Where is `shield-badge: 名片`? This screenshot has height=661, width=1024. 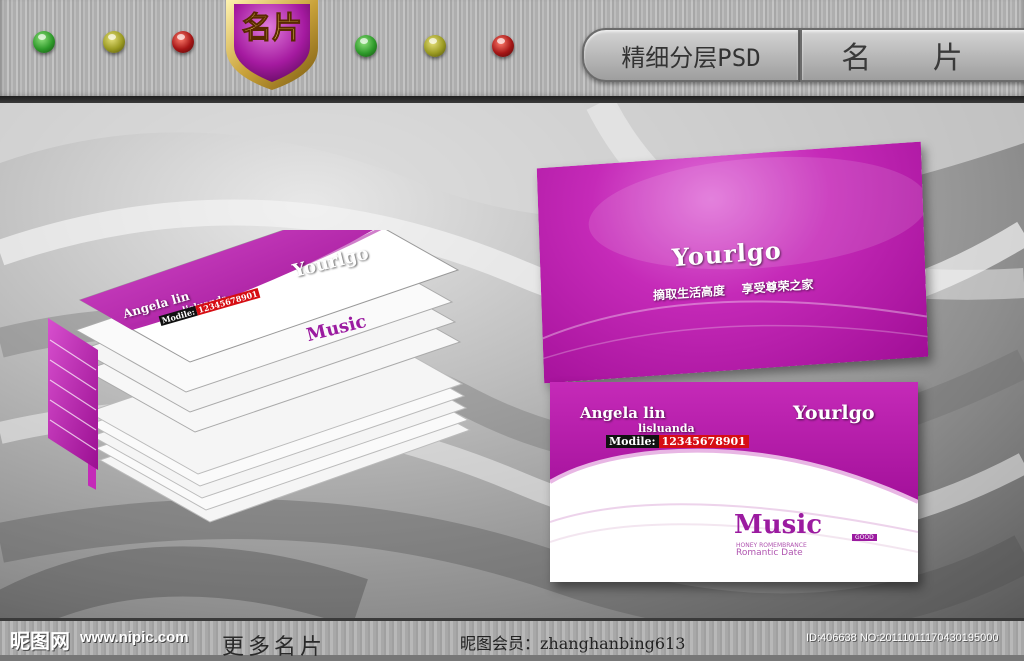 shield-badge: 名片 is located at coordinates (272, 45).